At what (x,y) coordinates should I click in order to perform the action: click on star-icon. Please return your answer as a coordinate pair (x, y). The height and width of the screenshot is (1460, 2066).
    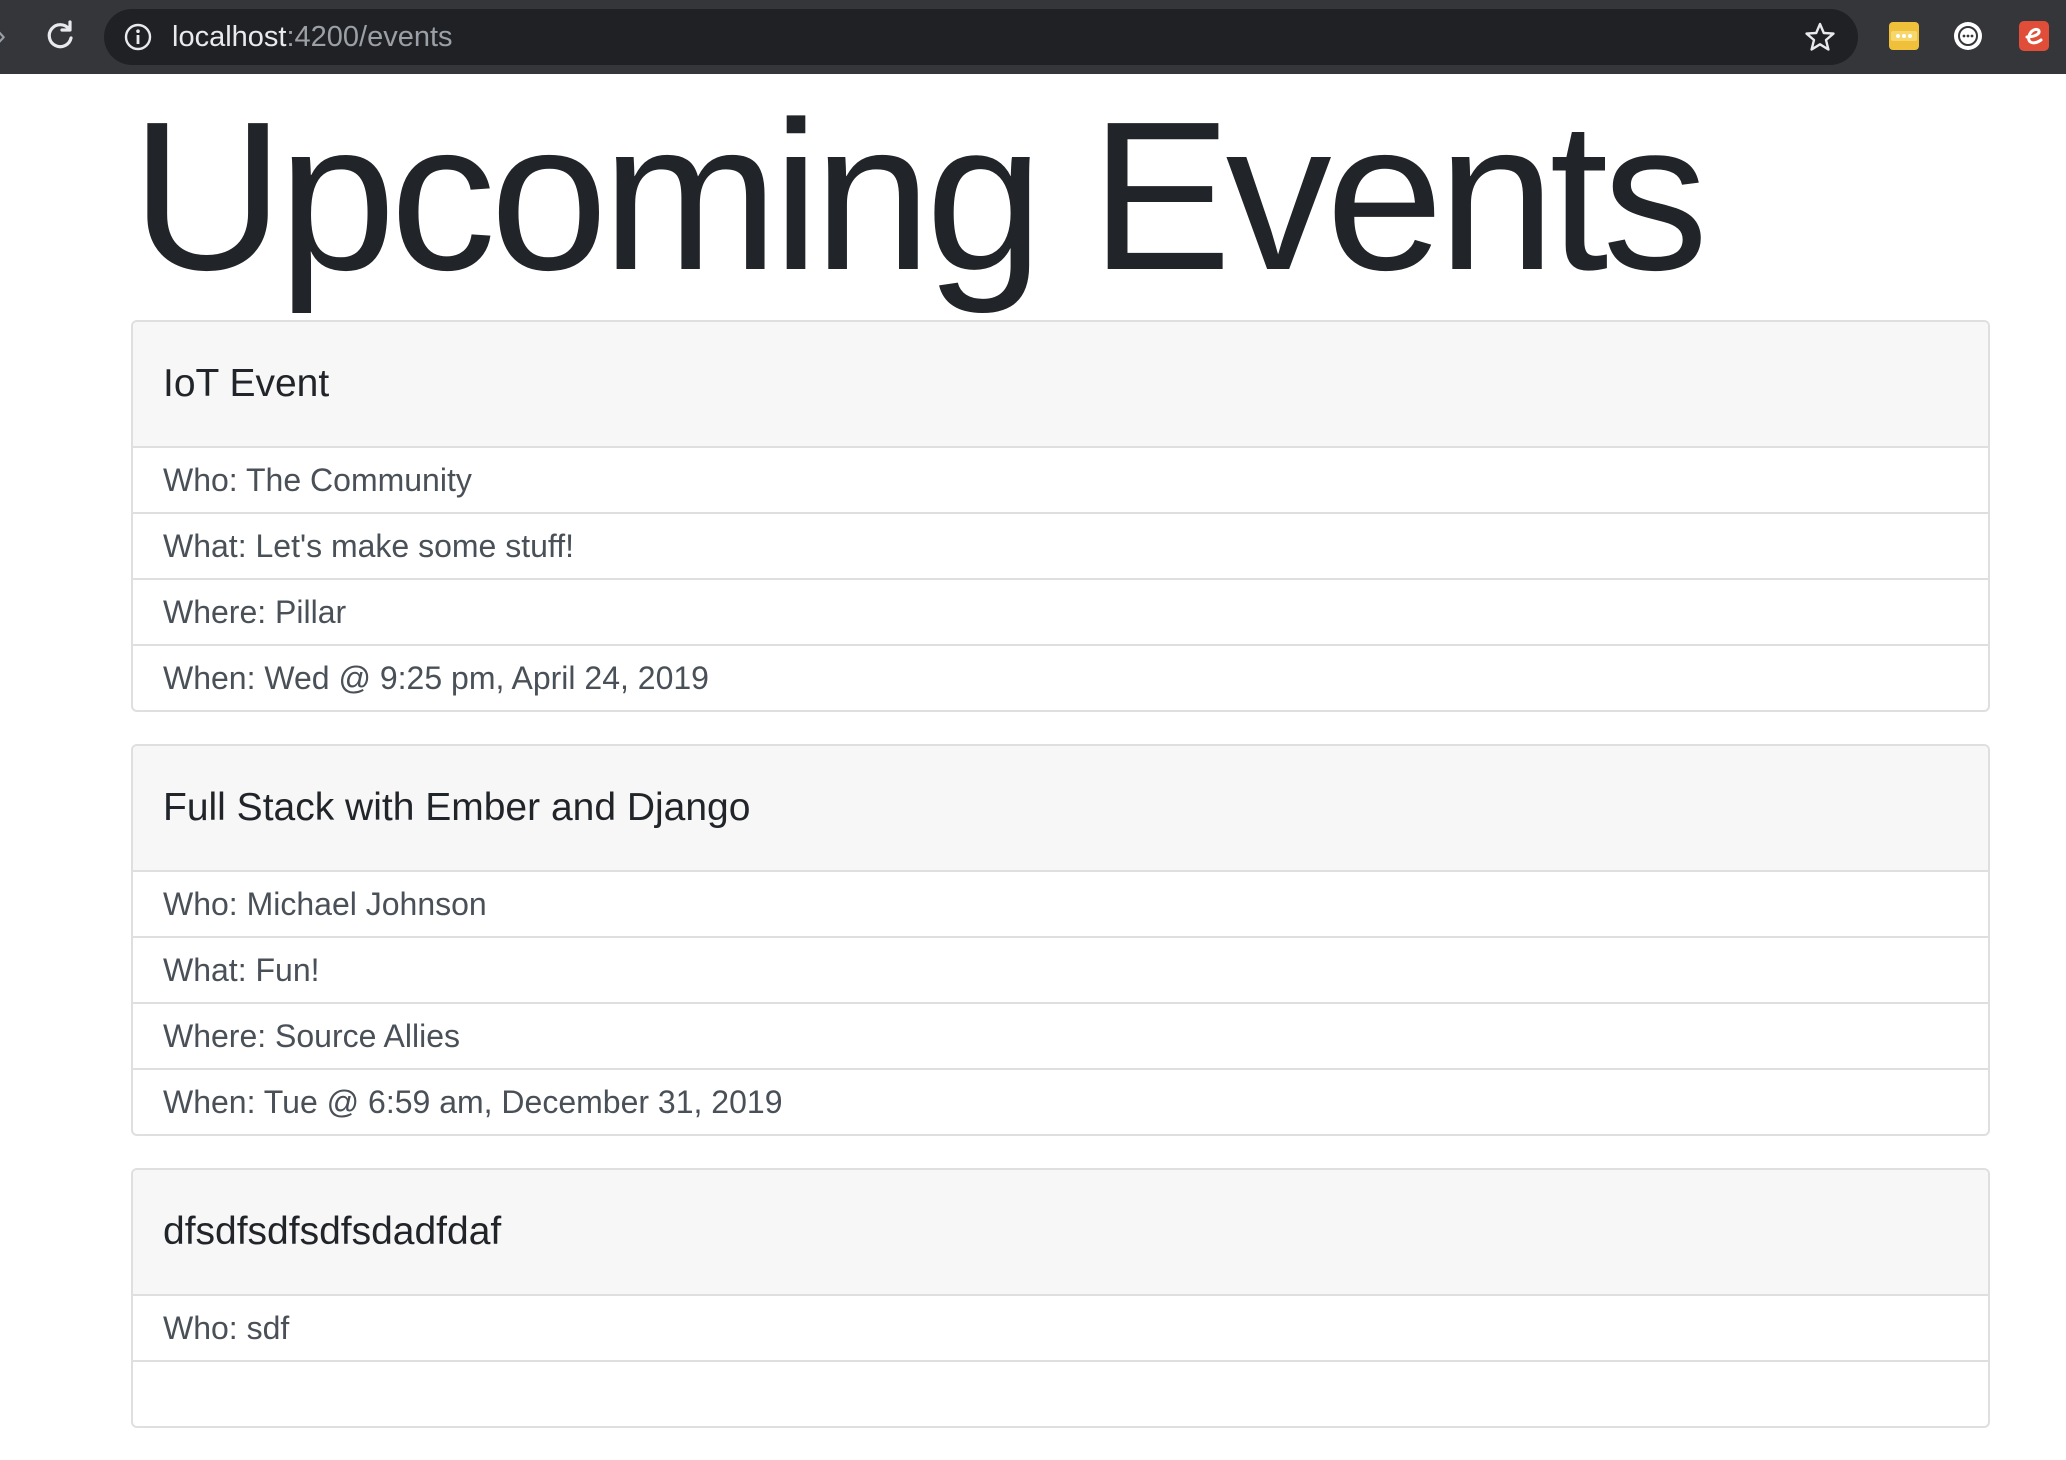
    Looking at the image, I should click on (1820, 37).